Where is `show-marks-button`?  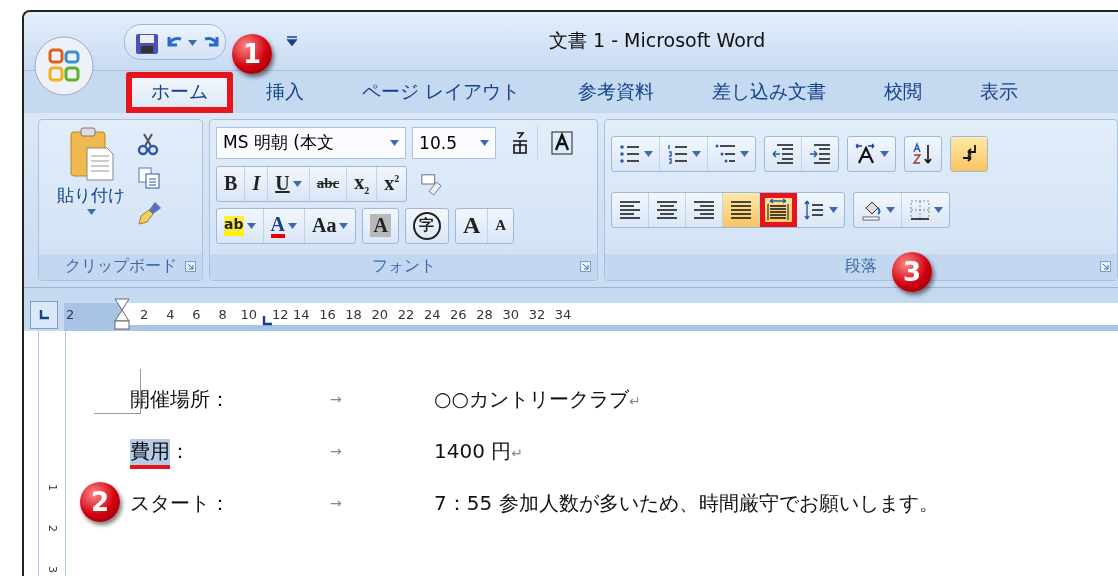 show-marks-button is located at coordinates (968, 153).